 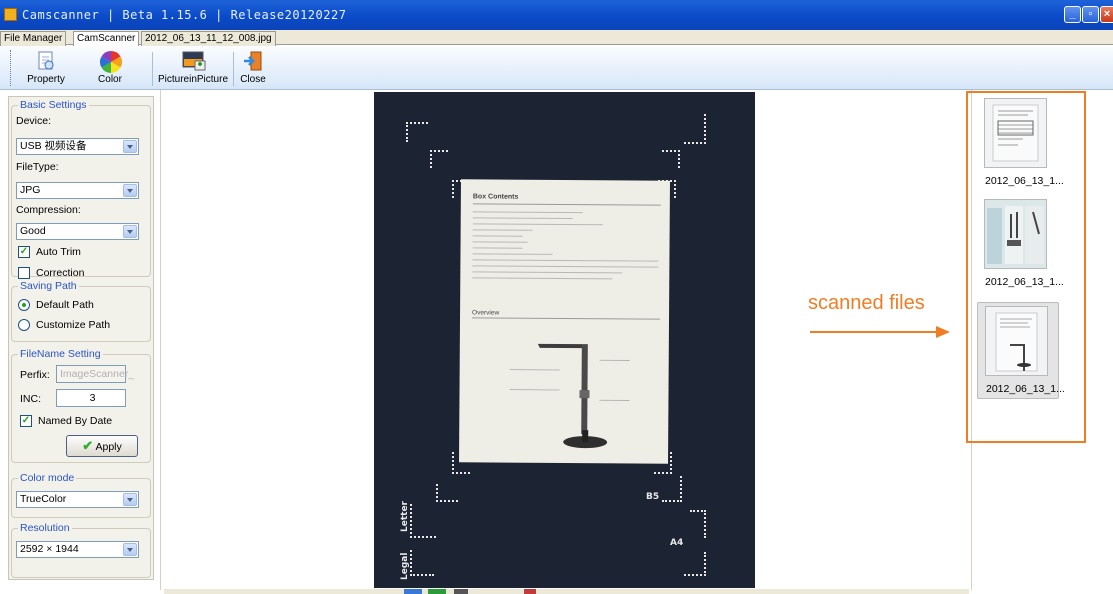 I want to click on picture-in-picture-button: PictureinPicture, so click(x=193, y=66).